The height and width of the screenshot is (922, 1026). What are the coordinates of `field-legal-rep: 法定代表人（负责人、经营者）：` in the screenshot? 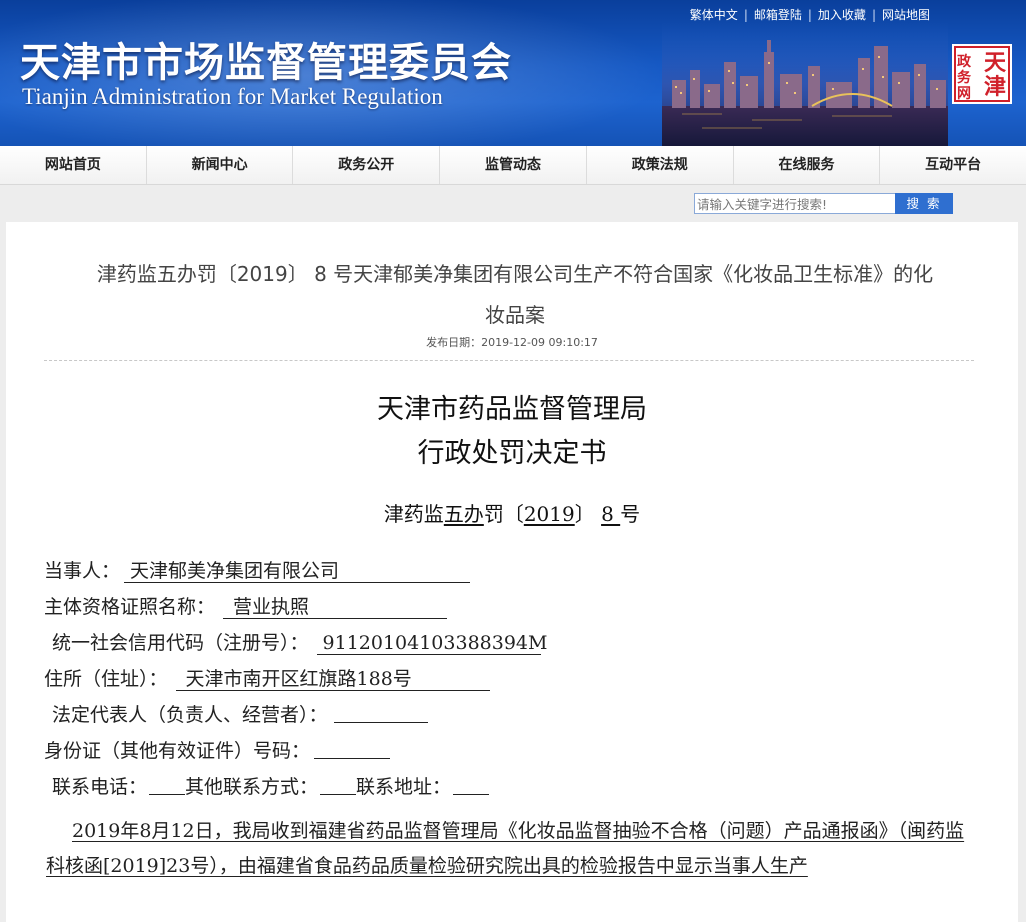 It's located at (240, 713).